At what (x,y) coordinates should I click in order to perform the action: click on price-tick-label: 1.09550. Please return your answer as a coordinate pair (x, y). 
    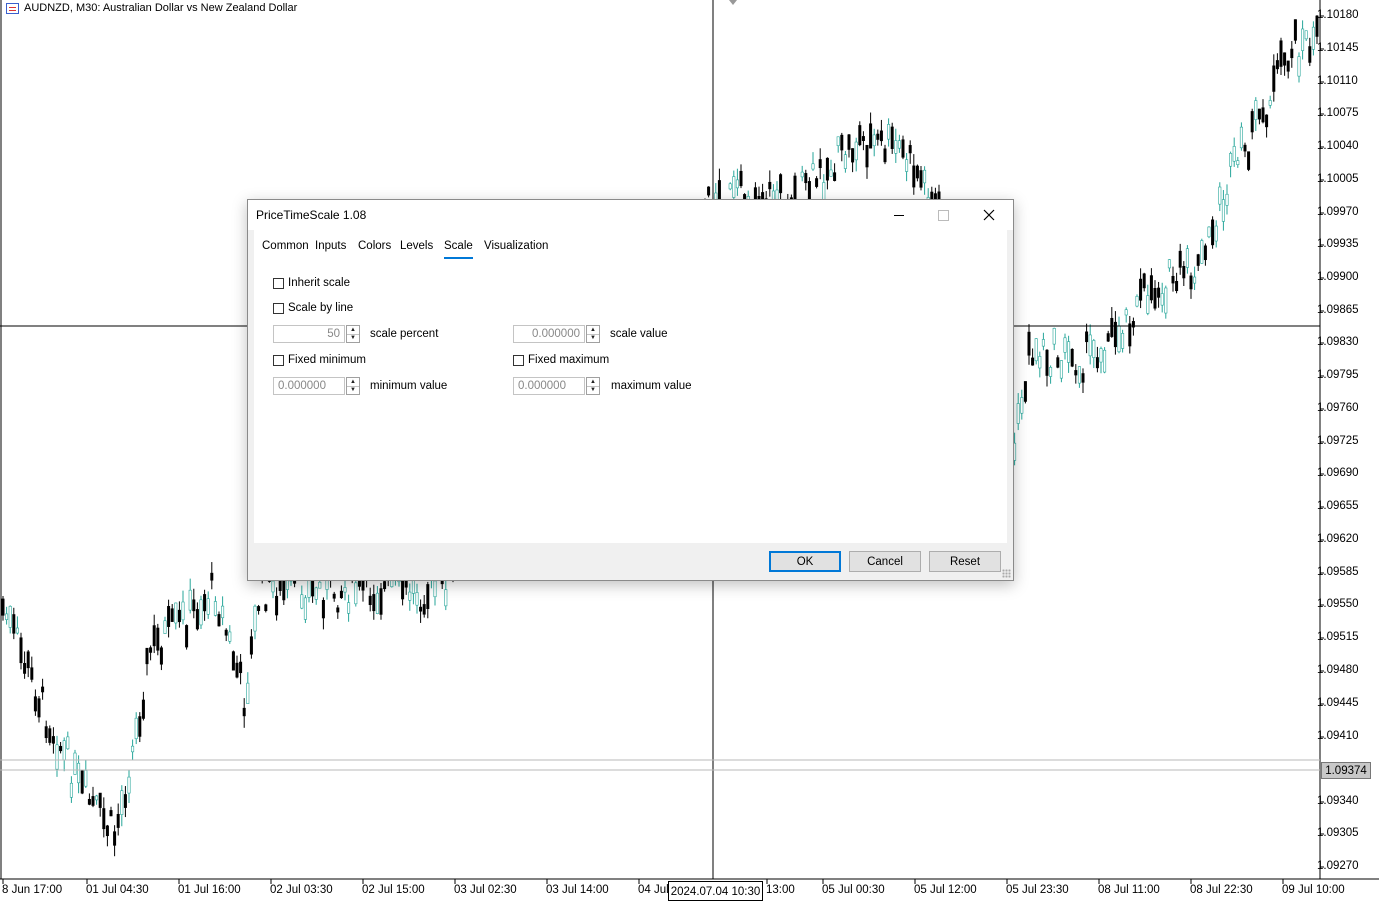
    Looking at the image, I should click on (1338, 604).